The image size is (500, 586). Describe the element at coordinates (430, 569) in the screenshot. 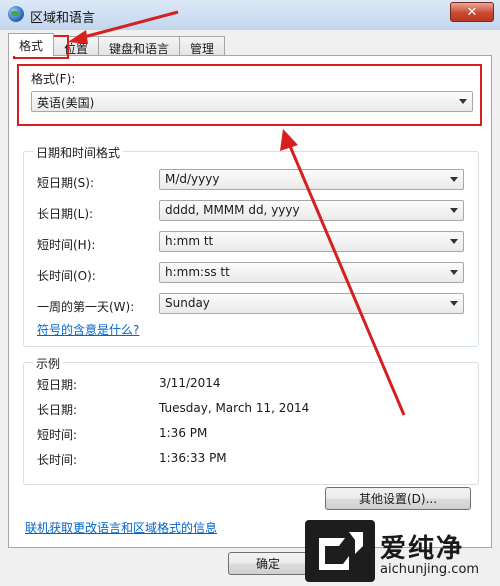

I see `brand-url: aichunjing.com` at that location.